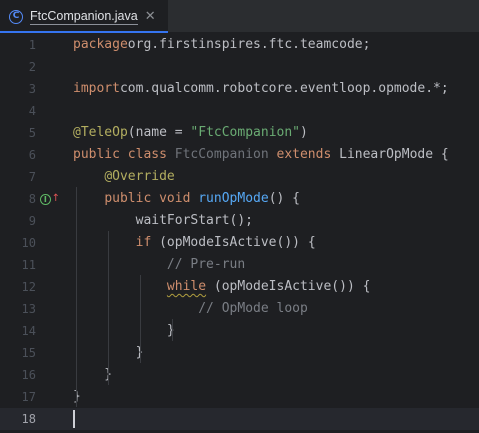  I want to click on code-line: 10 if (opModeIsActive()) {, so click(239, 243).